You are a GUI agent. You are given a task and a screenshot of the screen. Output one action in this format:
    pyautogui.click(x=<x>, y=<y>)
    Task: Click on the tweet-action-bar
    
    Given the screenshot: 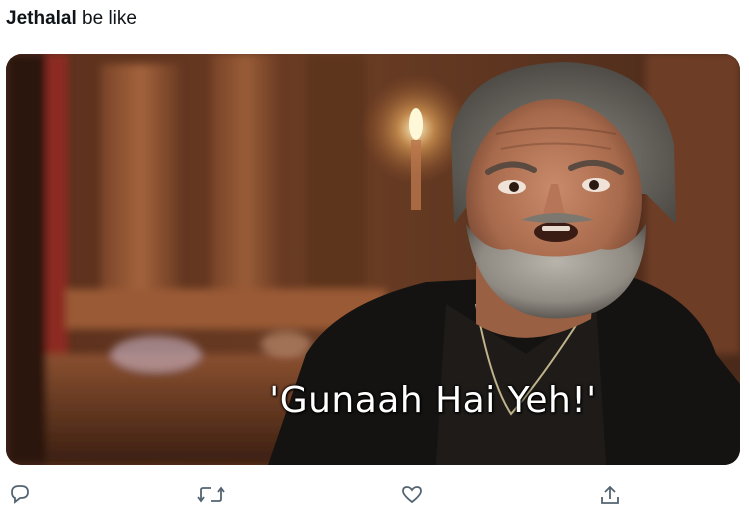 What is the action you would take?
    pyautogui.click(x=374, y=494)
    